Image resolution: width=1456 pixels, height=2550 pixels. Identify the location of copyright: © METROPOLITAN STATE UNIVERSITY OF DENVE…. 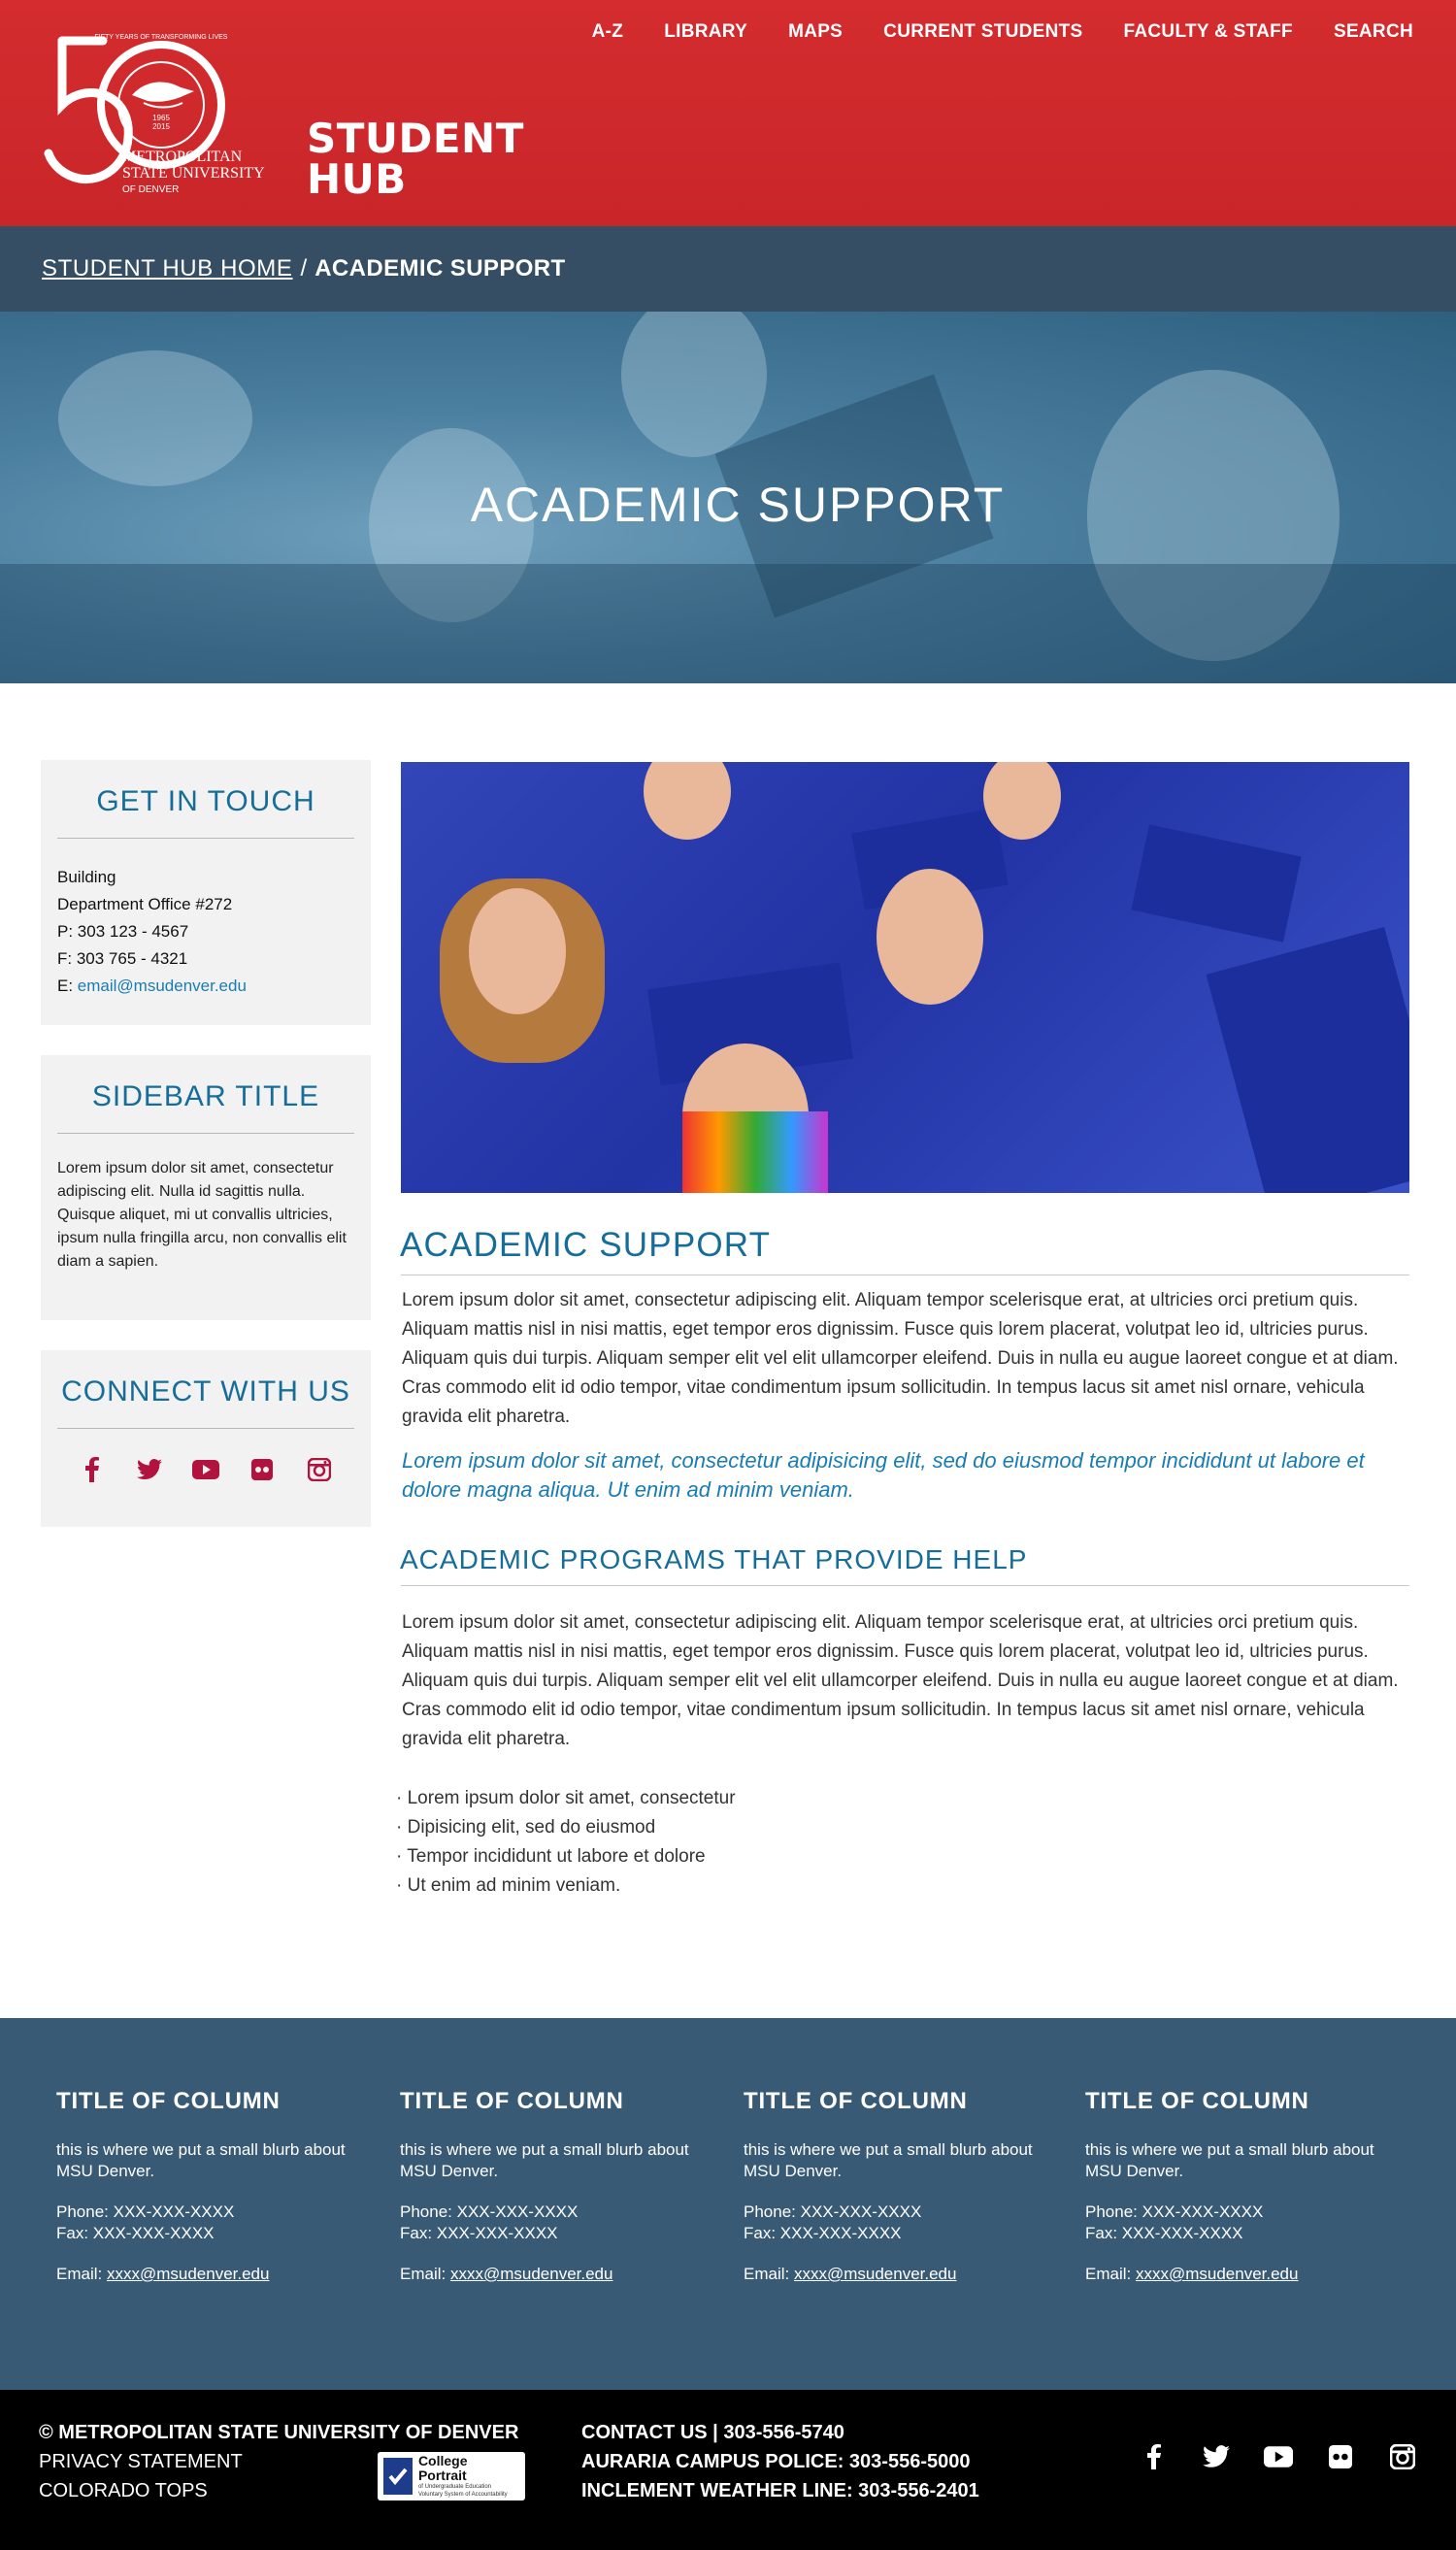
(279, 2433).